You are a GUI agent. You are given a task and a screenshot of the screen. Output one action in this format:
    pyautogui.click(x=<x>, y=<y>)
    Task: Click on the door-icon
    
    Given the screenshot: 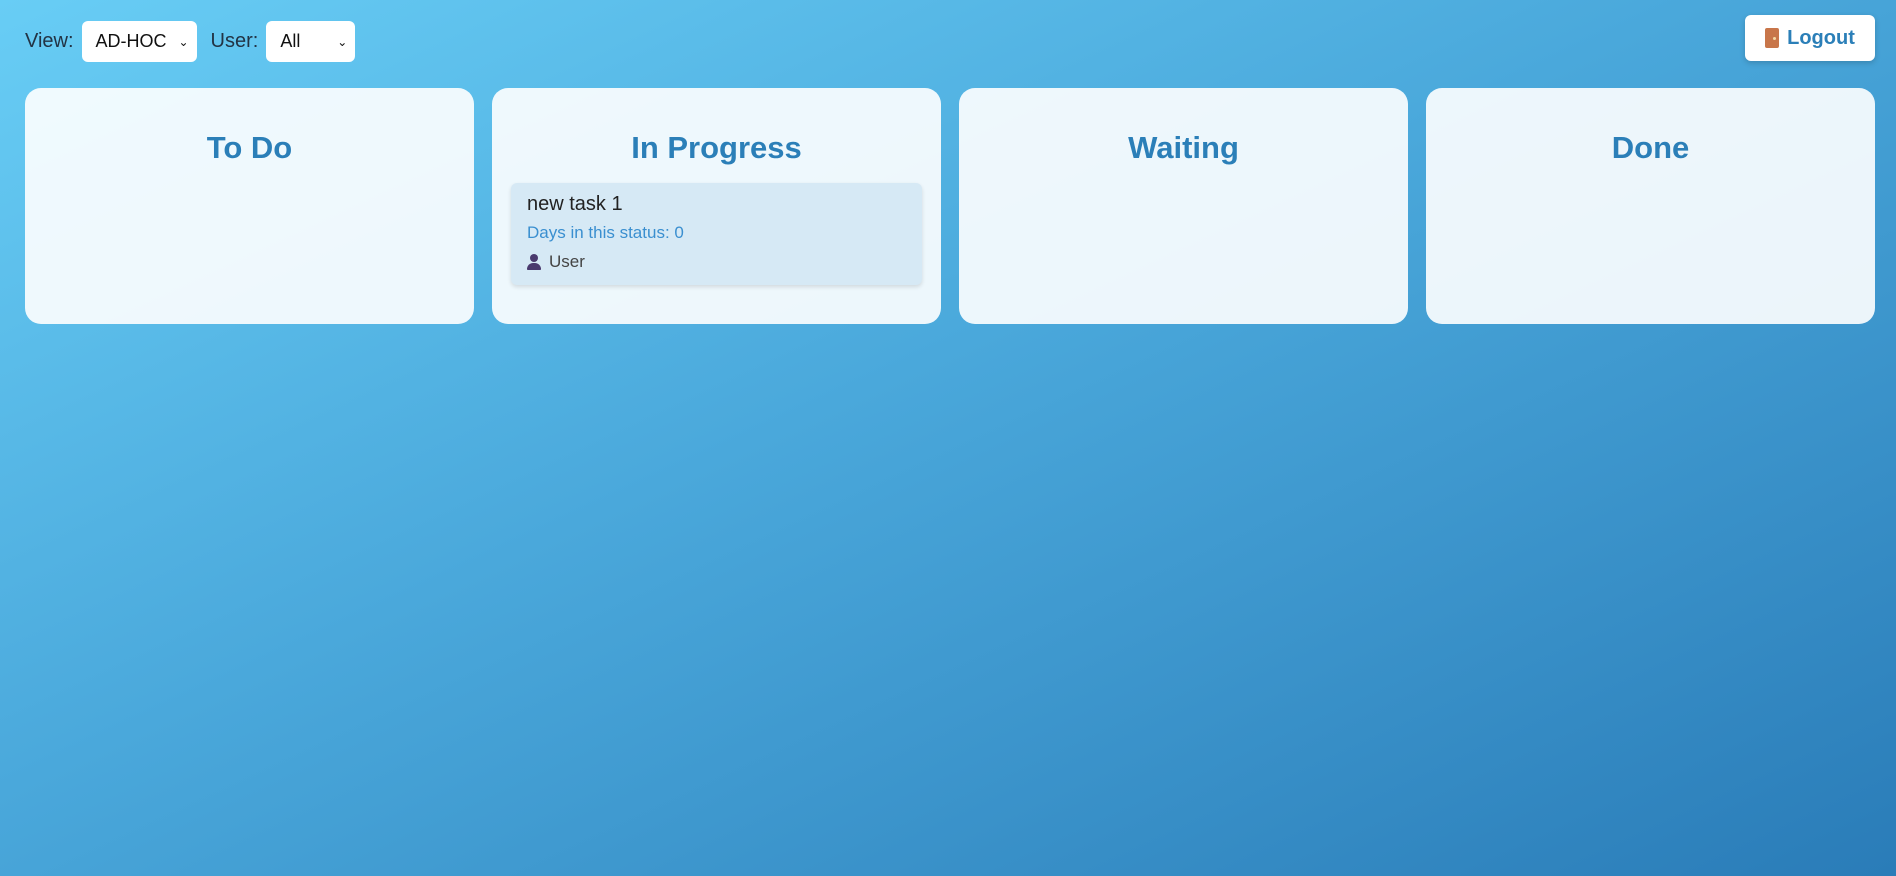 What is the action you would take?
    pyautogui.click(x=1772, y=38)
    